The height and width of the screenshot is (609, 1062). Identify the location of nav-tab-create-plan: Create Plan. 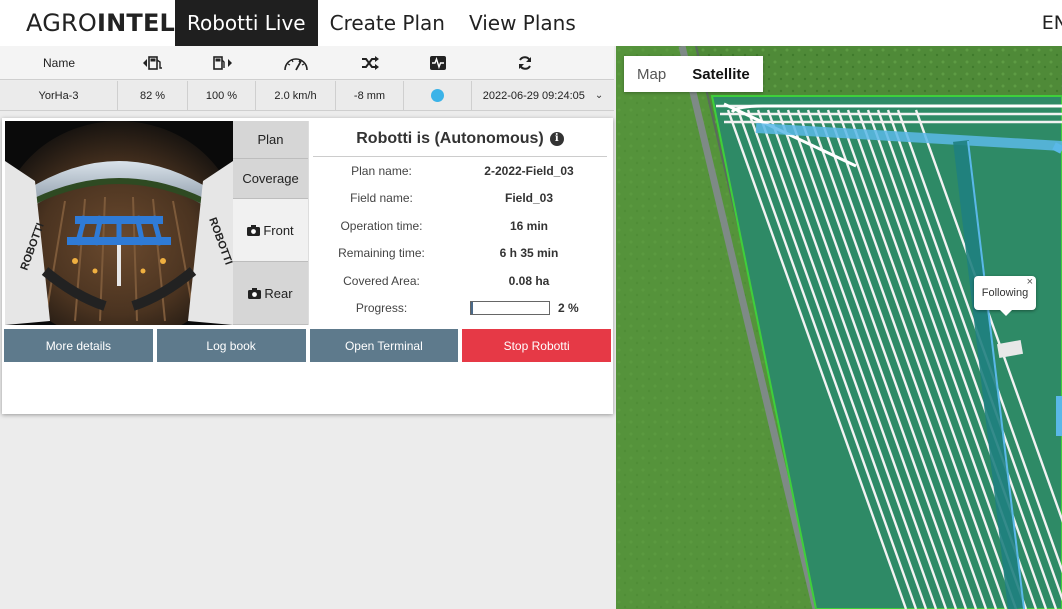
(387, 23).